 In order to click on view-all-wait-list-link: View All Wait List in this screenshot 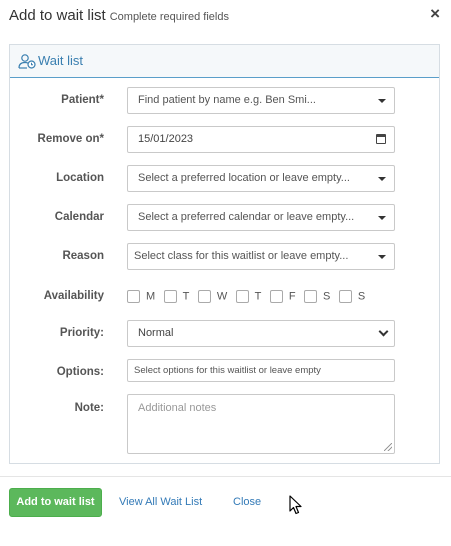, I will do `click(160, 502)`.